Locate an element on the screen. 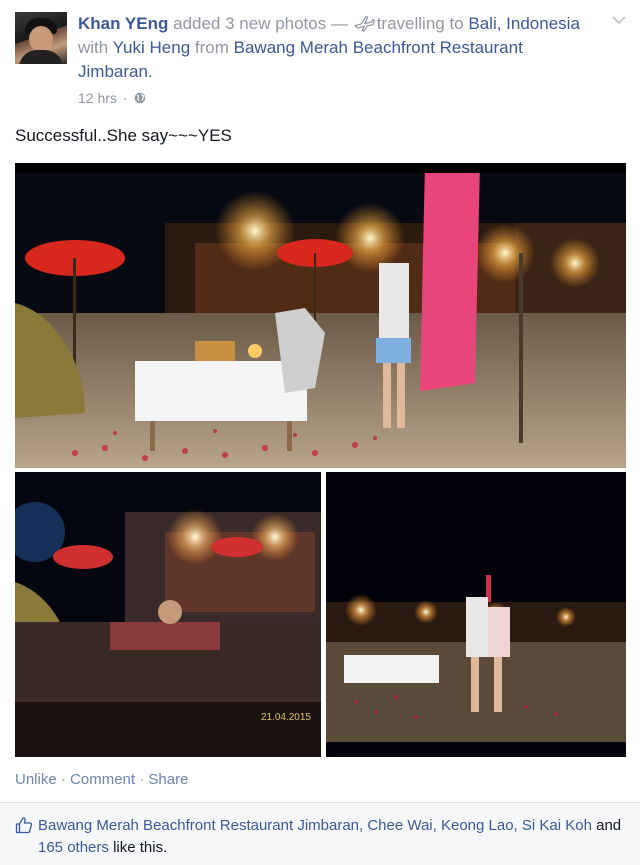 The height and width of the screenshot is (865, 640). action-text: added 3 new photos — is located at coordinates (260, 23).